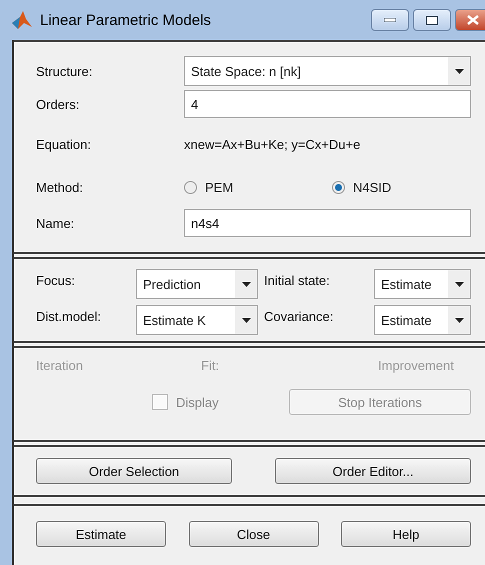 This screenshot has height=565, width=485. What do you see at coordinates (197, 284) in the screenshot?
I see `option-dropdown: Prediction` at bounding box center [197, 284].